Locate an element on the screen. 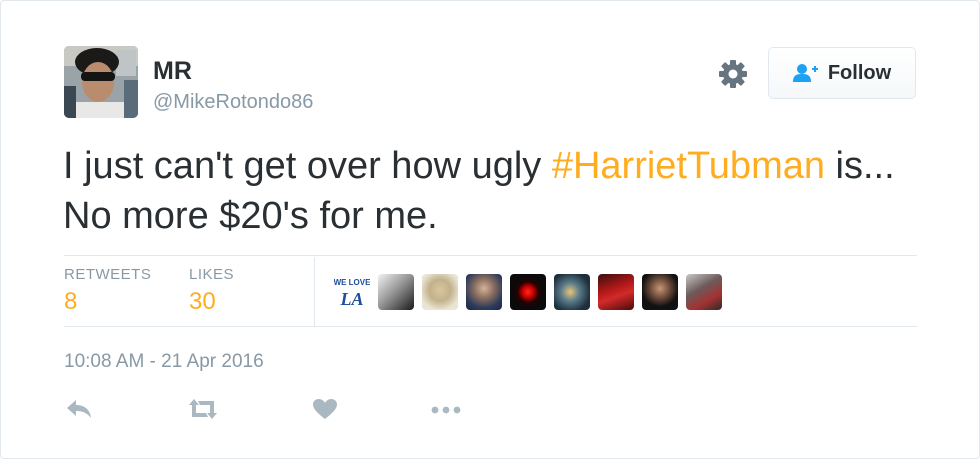 The width and height of the screenshot is (980, 459). like-button is located at coordinates (325, 411).